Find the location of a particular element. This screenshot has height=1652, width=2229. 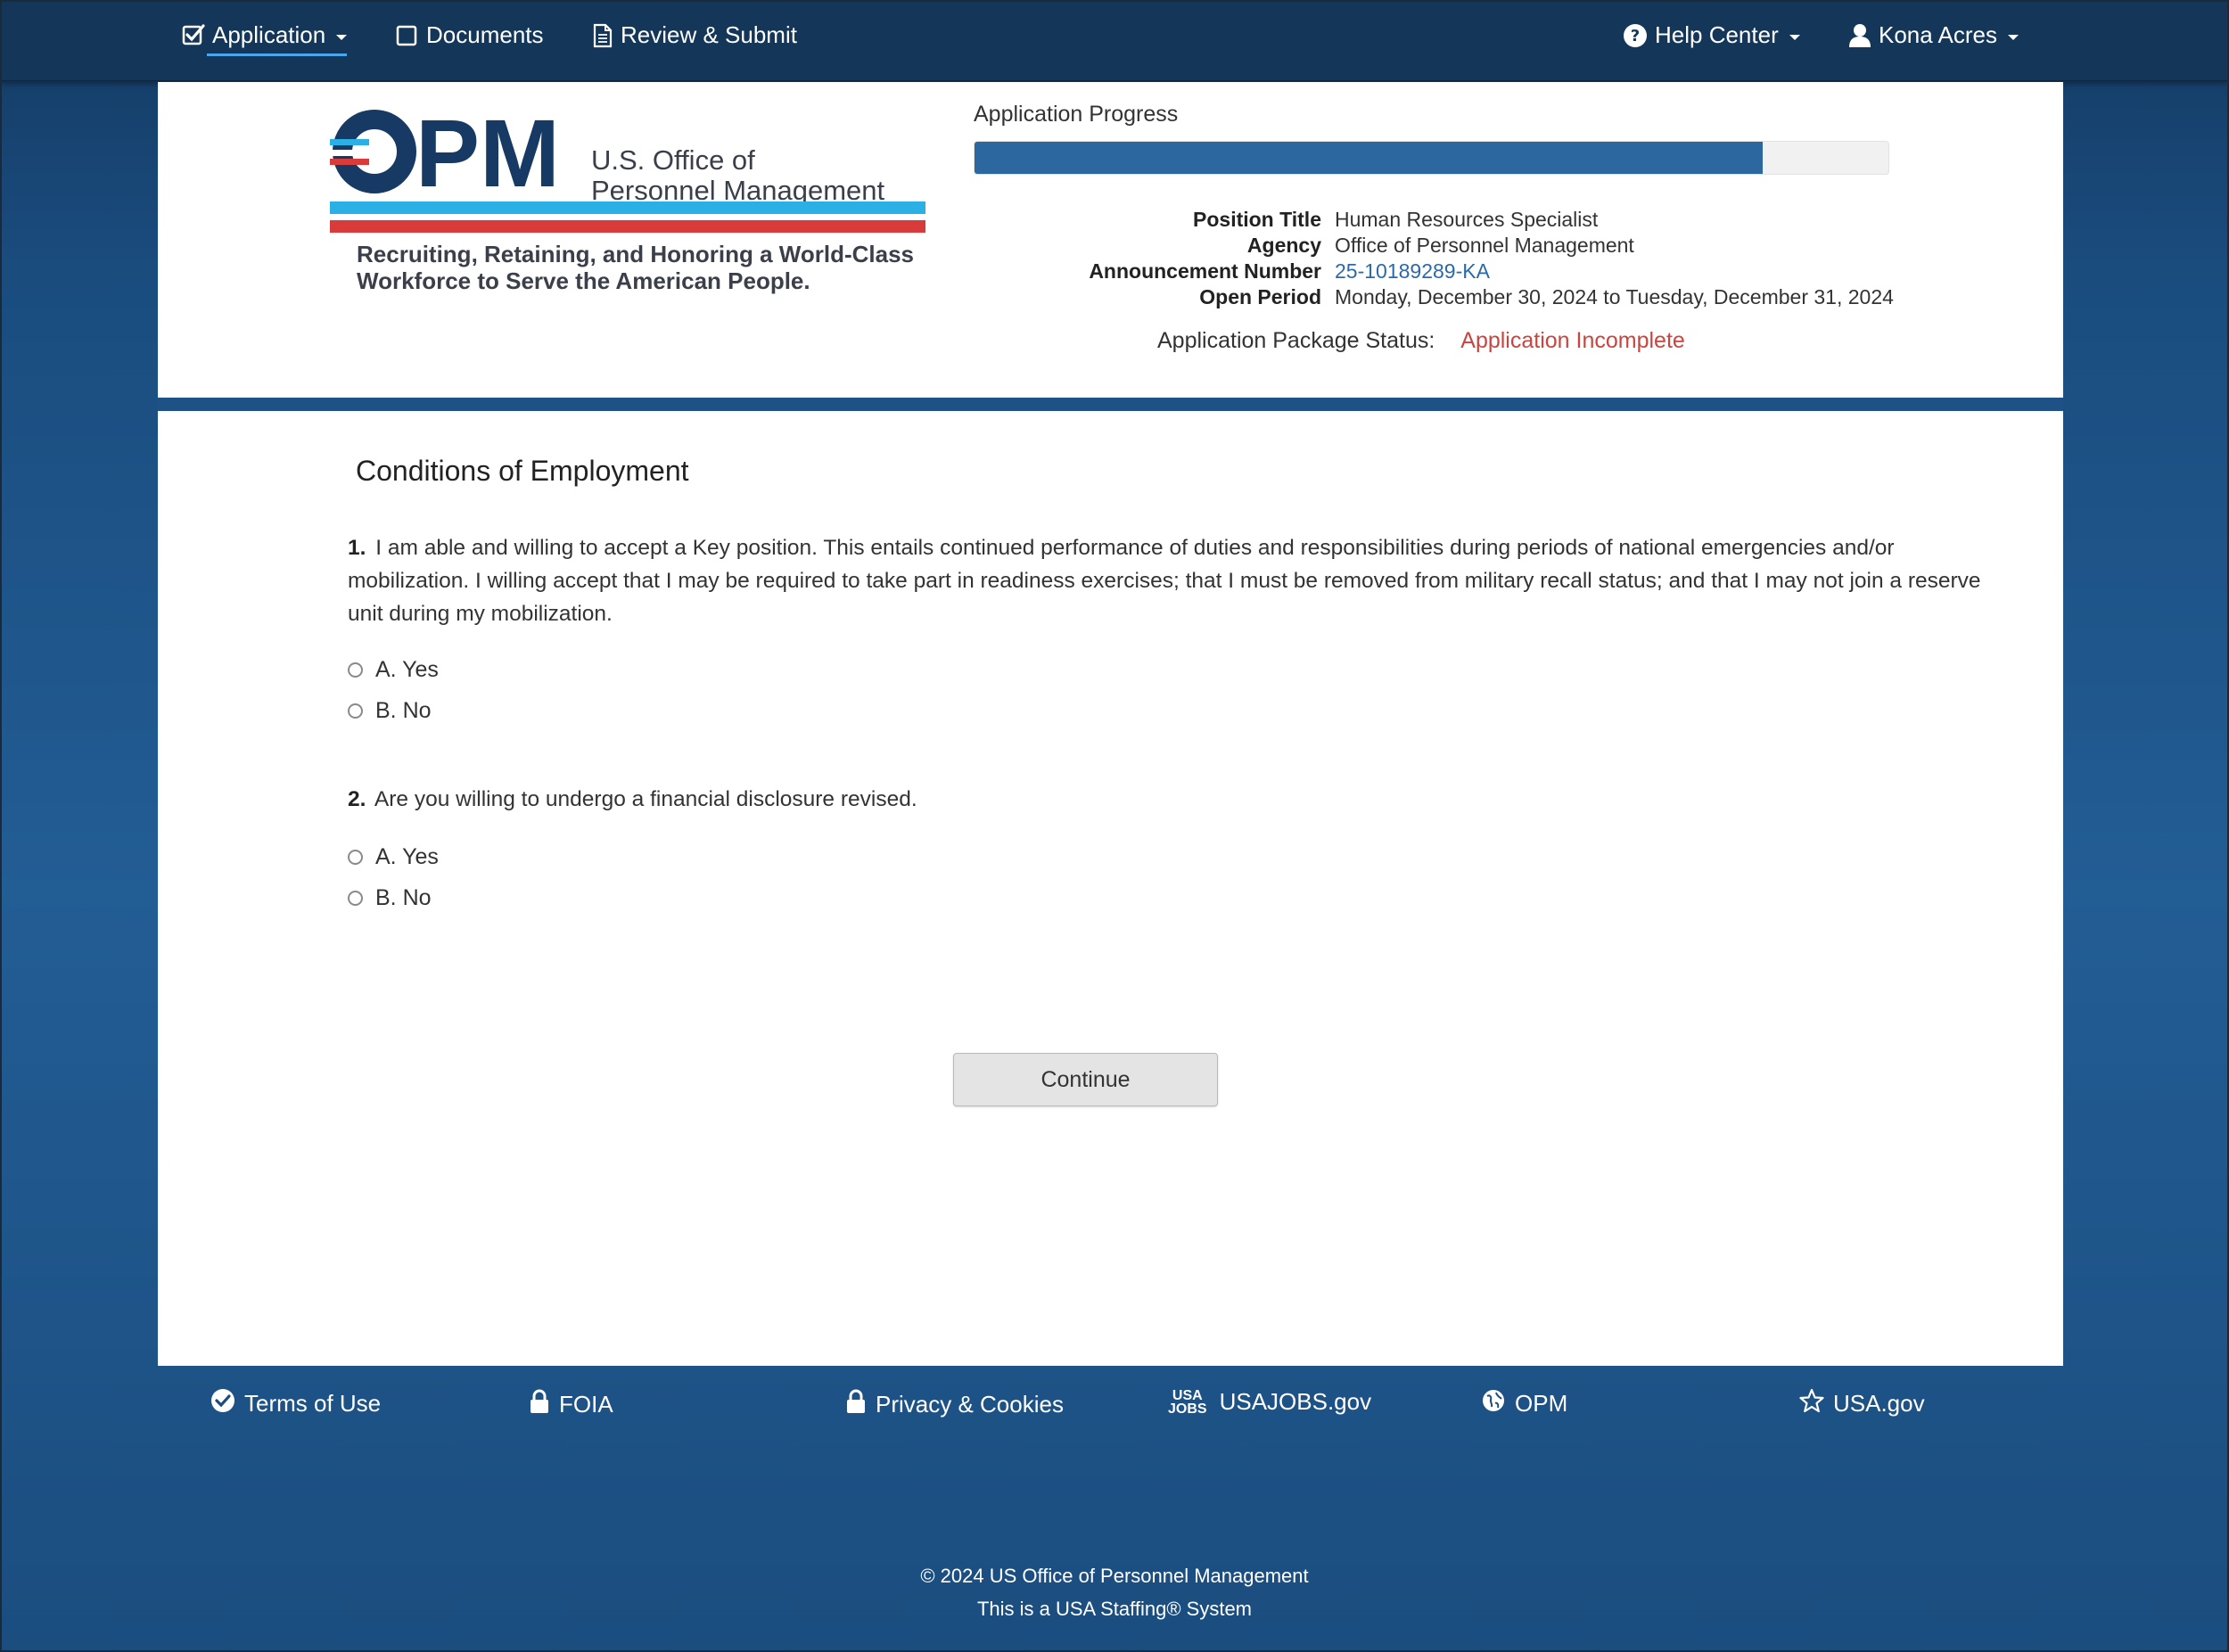

footer-link-terms: Terms of Use is located at coordinates (295, 1403).